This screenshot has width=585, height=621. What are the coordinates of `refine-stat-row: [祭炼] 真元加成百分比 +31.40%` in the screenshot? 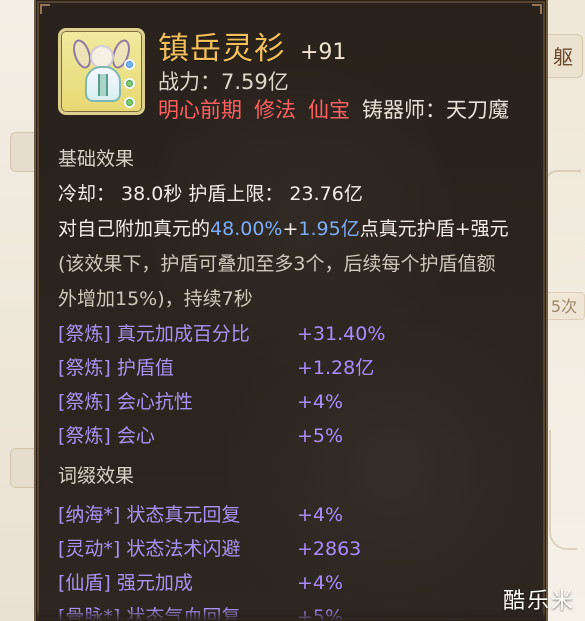 It's located at (283, 334).